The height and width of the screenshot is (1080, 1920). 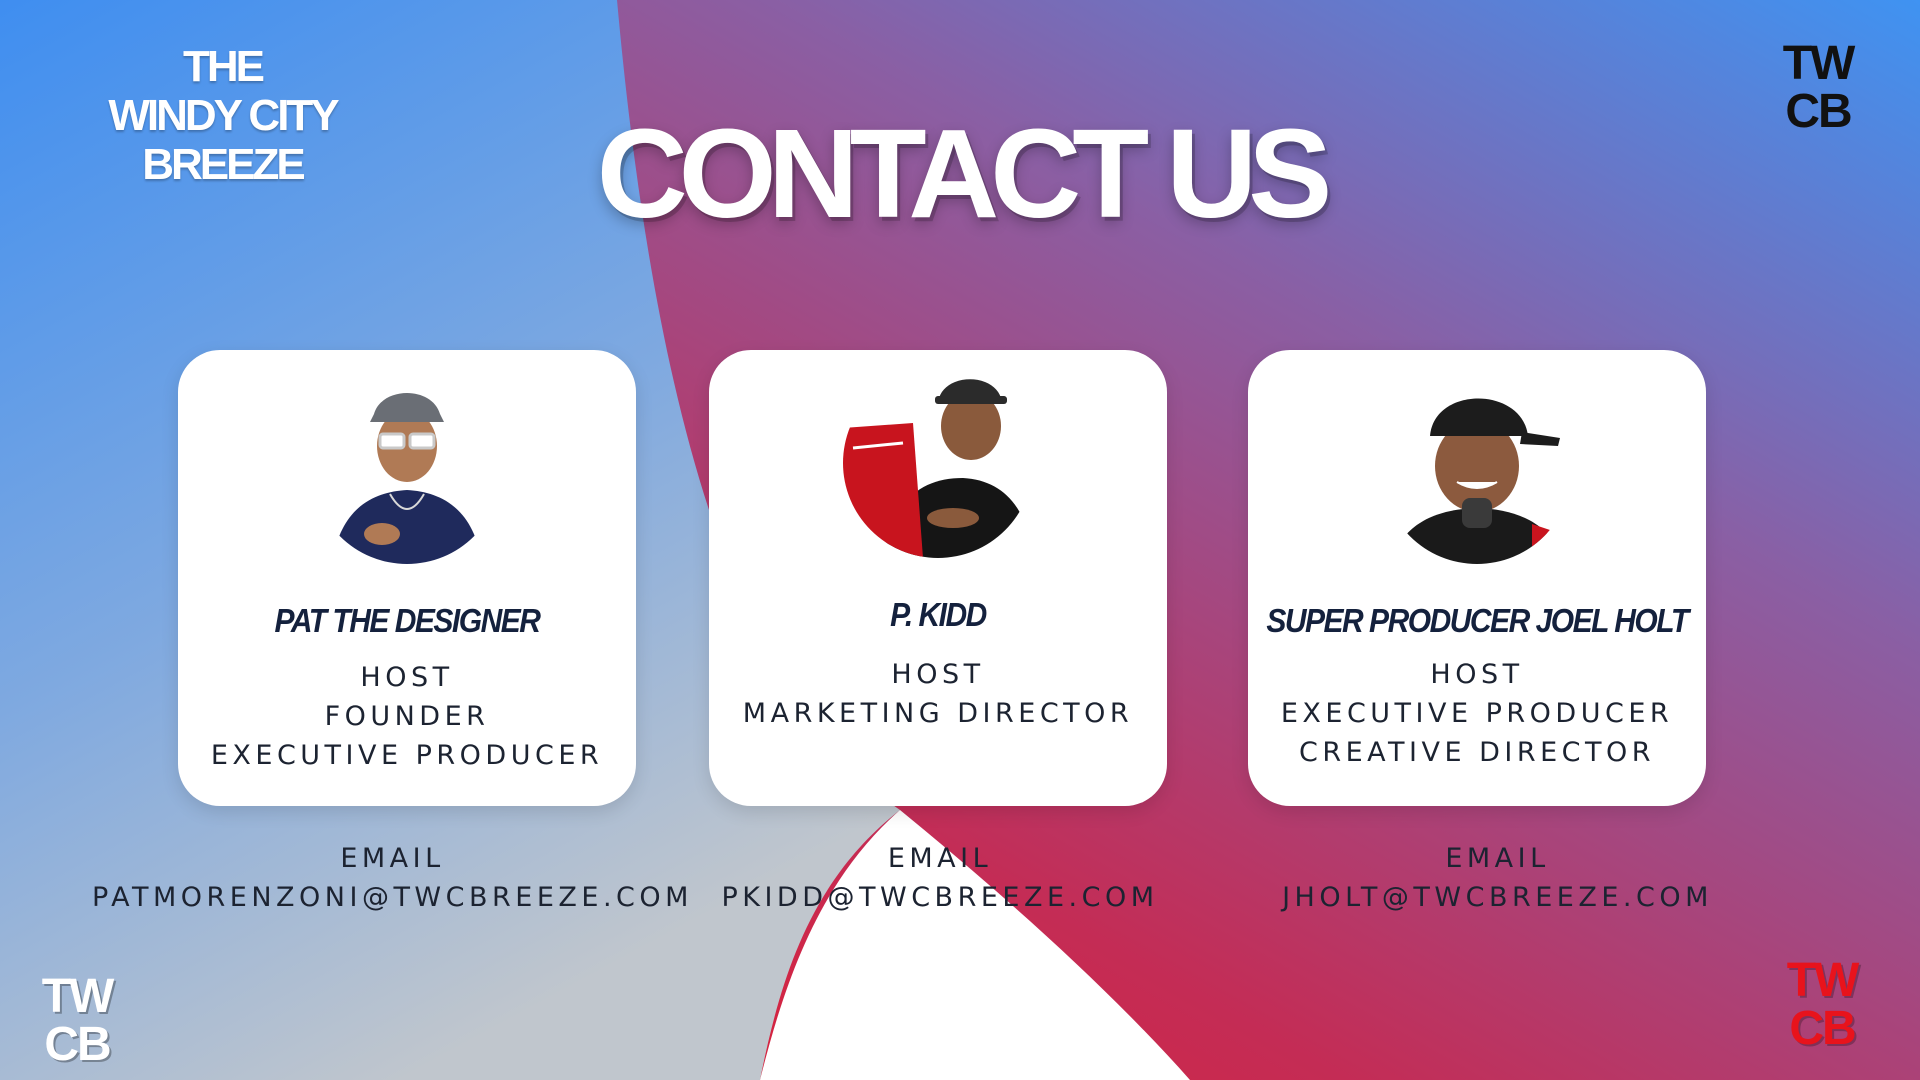 What do you see at coordinates (938, 578) in the screenshot?
I see `team-card-p-kidd: P. KIDD HOST MARKETING DIRECTOR` at bounding box center [938, 578].